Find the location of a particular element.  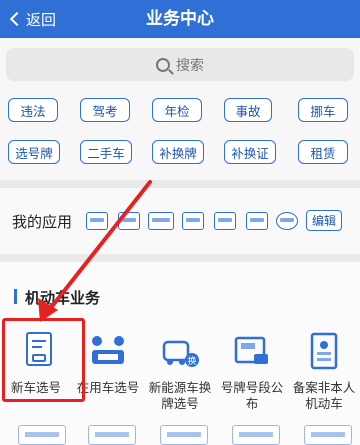

search-input: 搜索 is located at coordinates (180, 64).